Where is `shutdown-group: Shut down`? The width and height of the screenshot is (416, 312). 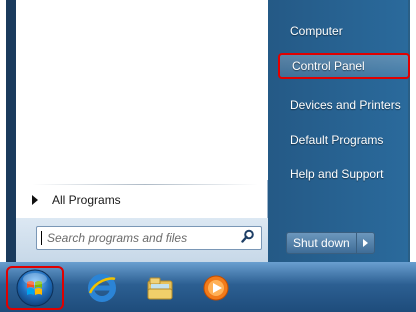
shutdown-group: Shut down is located at coordinates (330, 243).